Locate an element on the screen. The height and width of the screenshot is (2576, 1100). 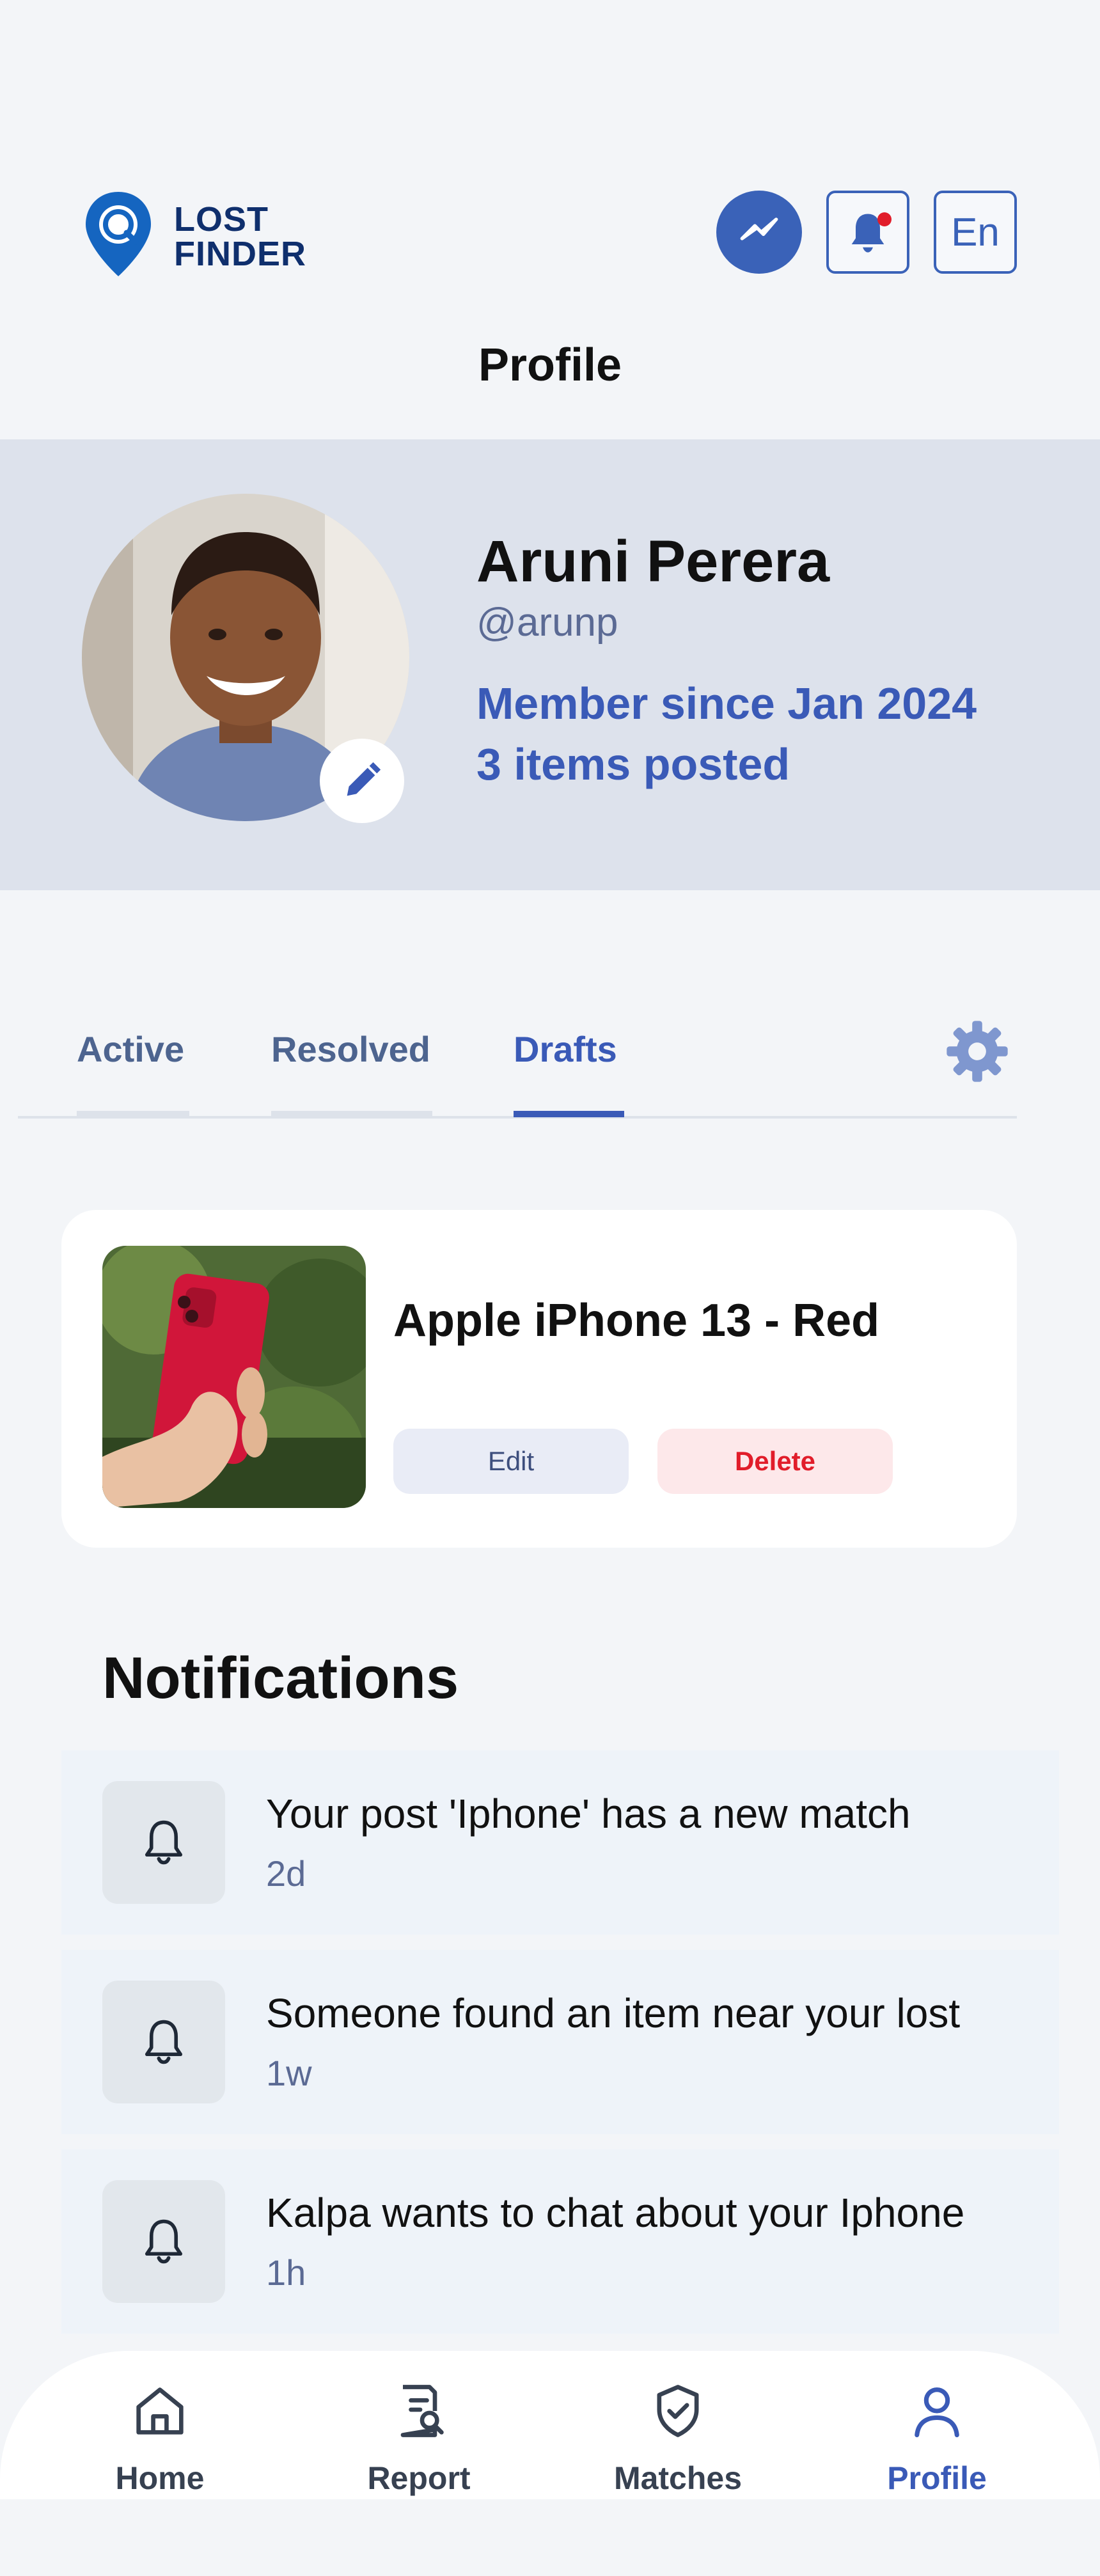
logo-pin-icon is located at coordinates (119, 234).